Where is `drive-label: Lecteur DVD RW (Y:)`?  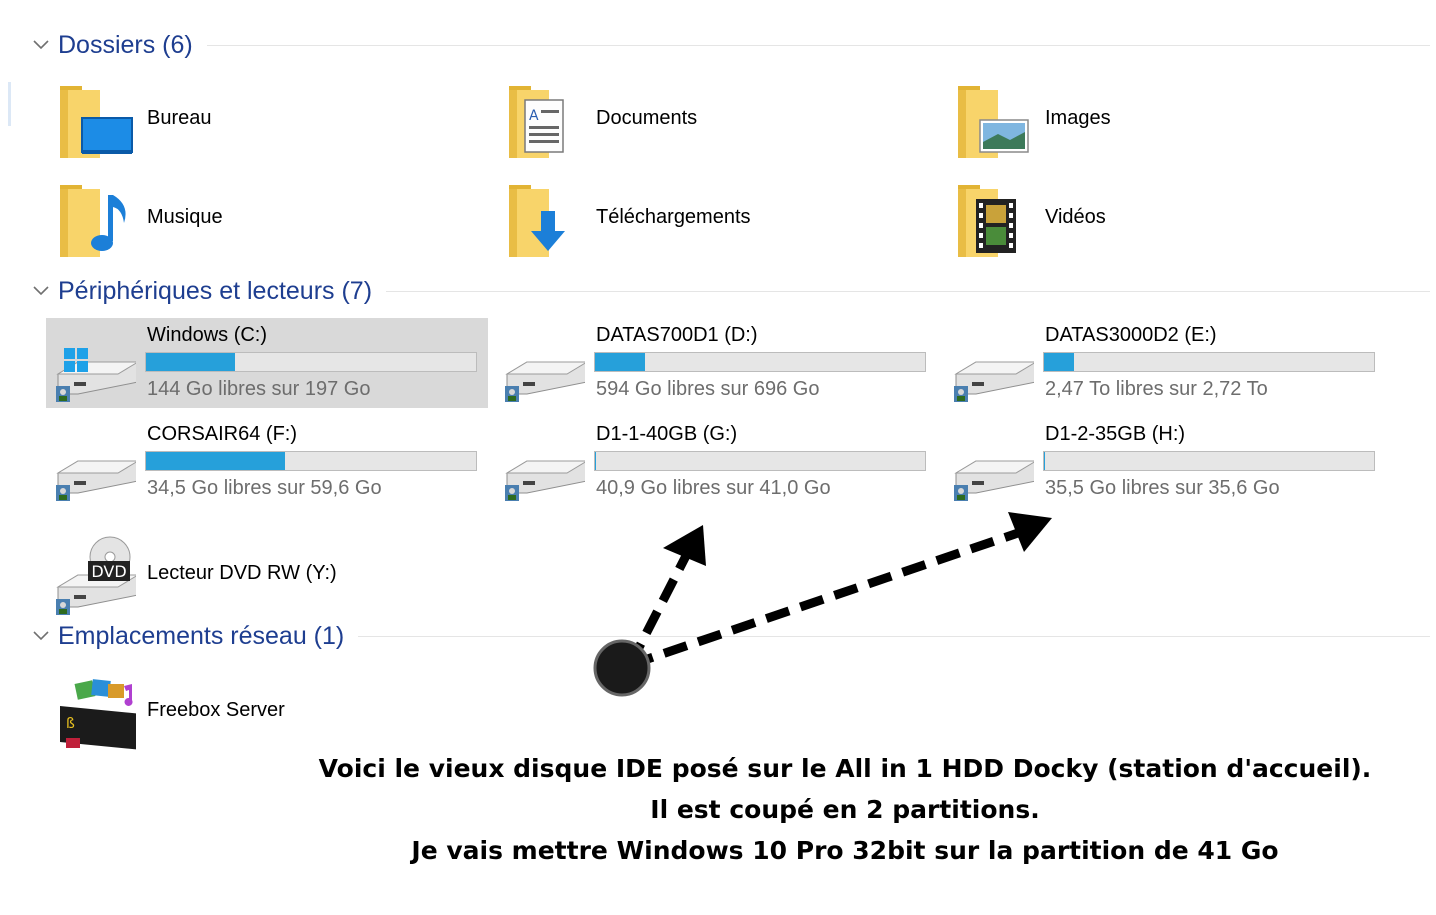 drive-label: Lecteur DVD RW (Y:) is located at coordinates (242, 573).